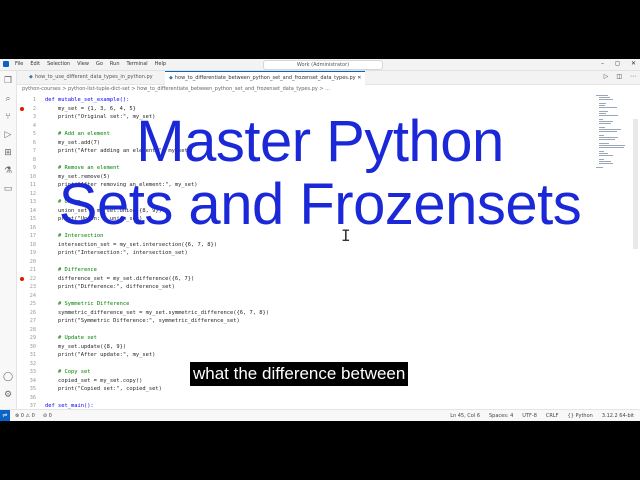  What do you see at coordinates (6, 64) in the screenshot?
I see `vscode-logo-icon` at bounding box center [6, 64].